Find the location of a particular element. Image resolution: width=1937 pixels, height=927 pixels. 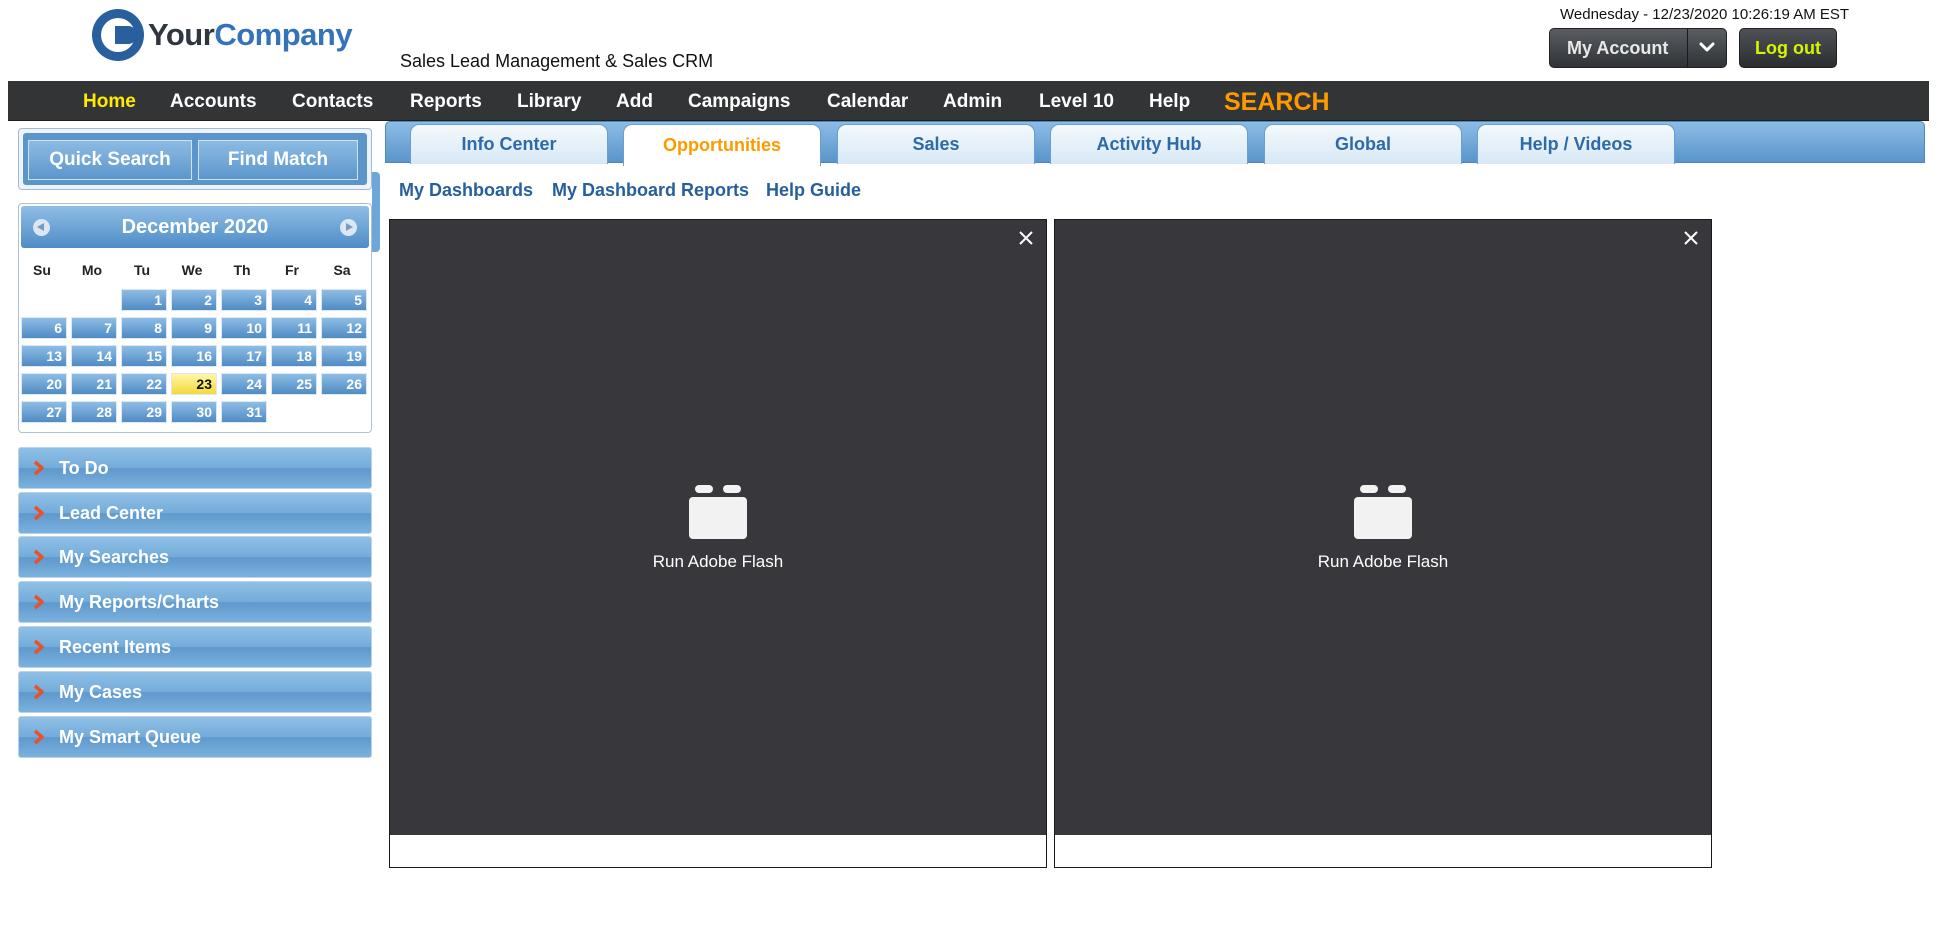

company-logo: YourCompany is located at coordinates (222, 35).